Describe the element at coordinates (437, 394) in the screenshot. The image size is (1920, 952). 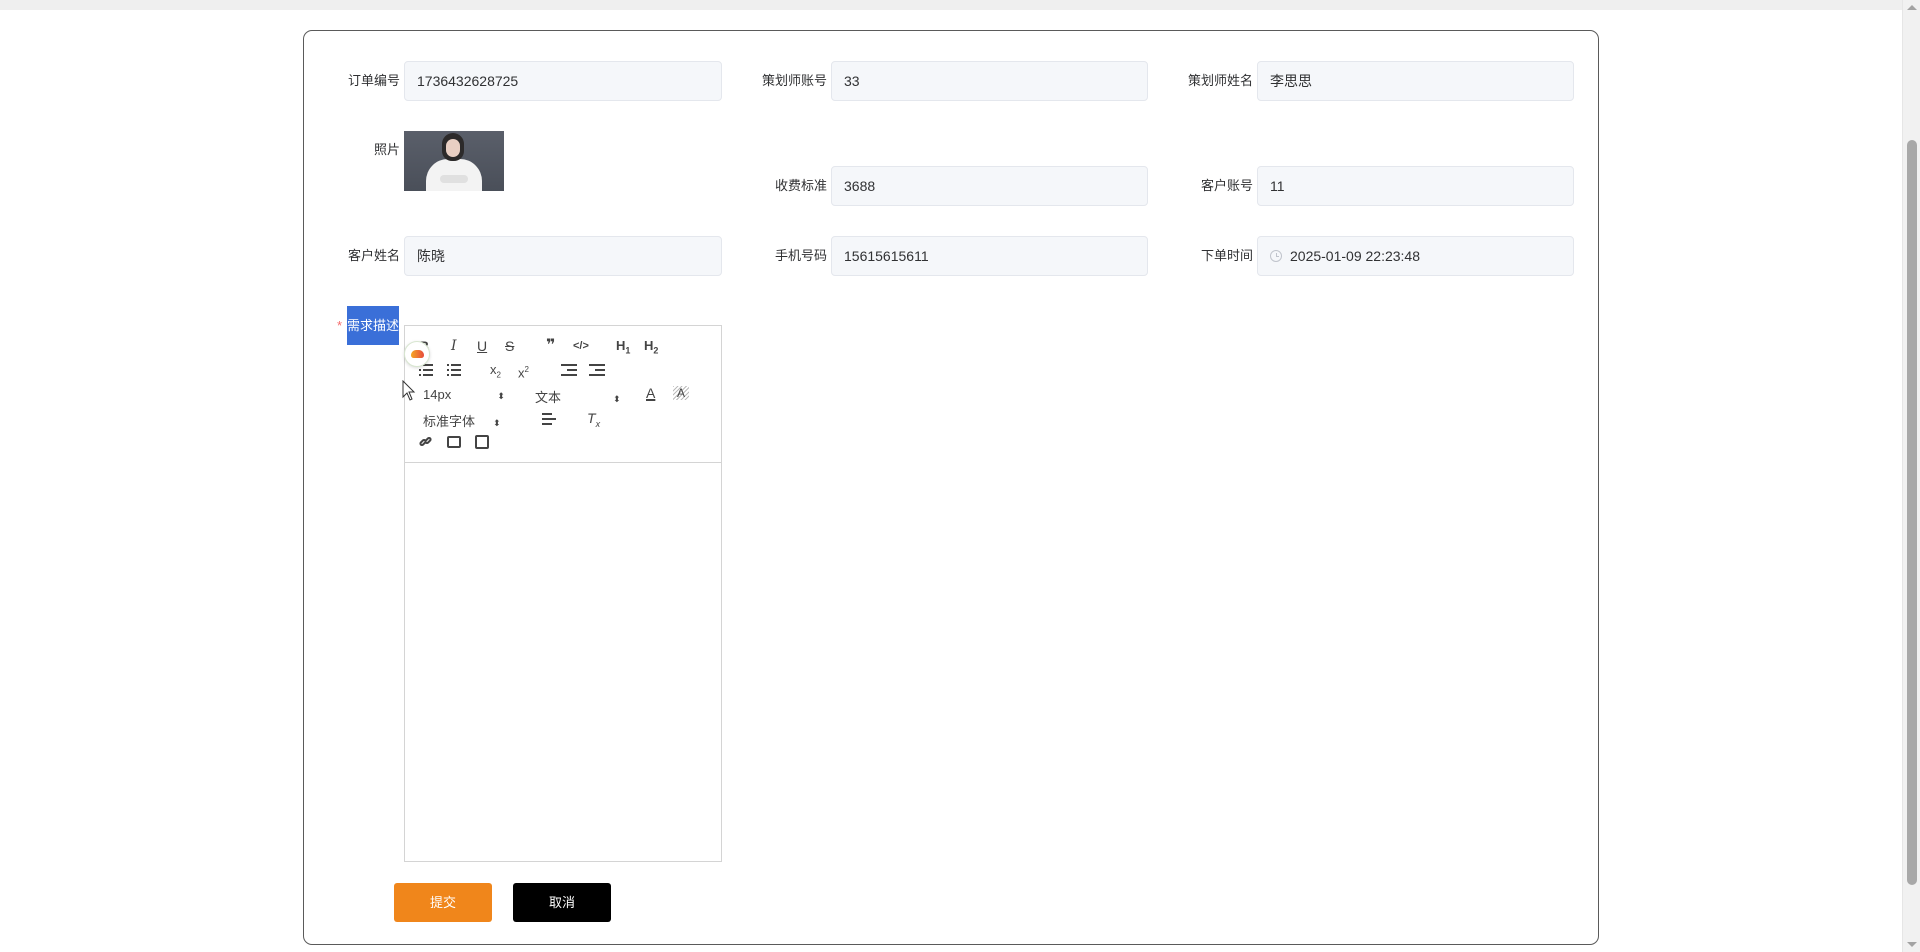
I see `font-size-value: 14px` at that location.